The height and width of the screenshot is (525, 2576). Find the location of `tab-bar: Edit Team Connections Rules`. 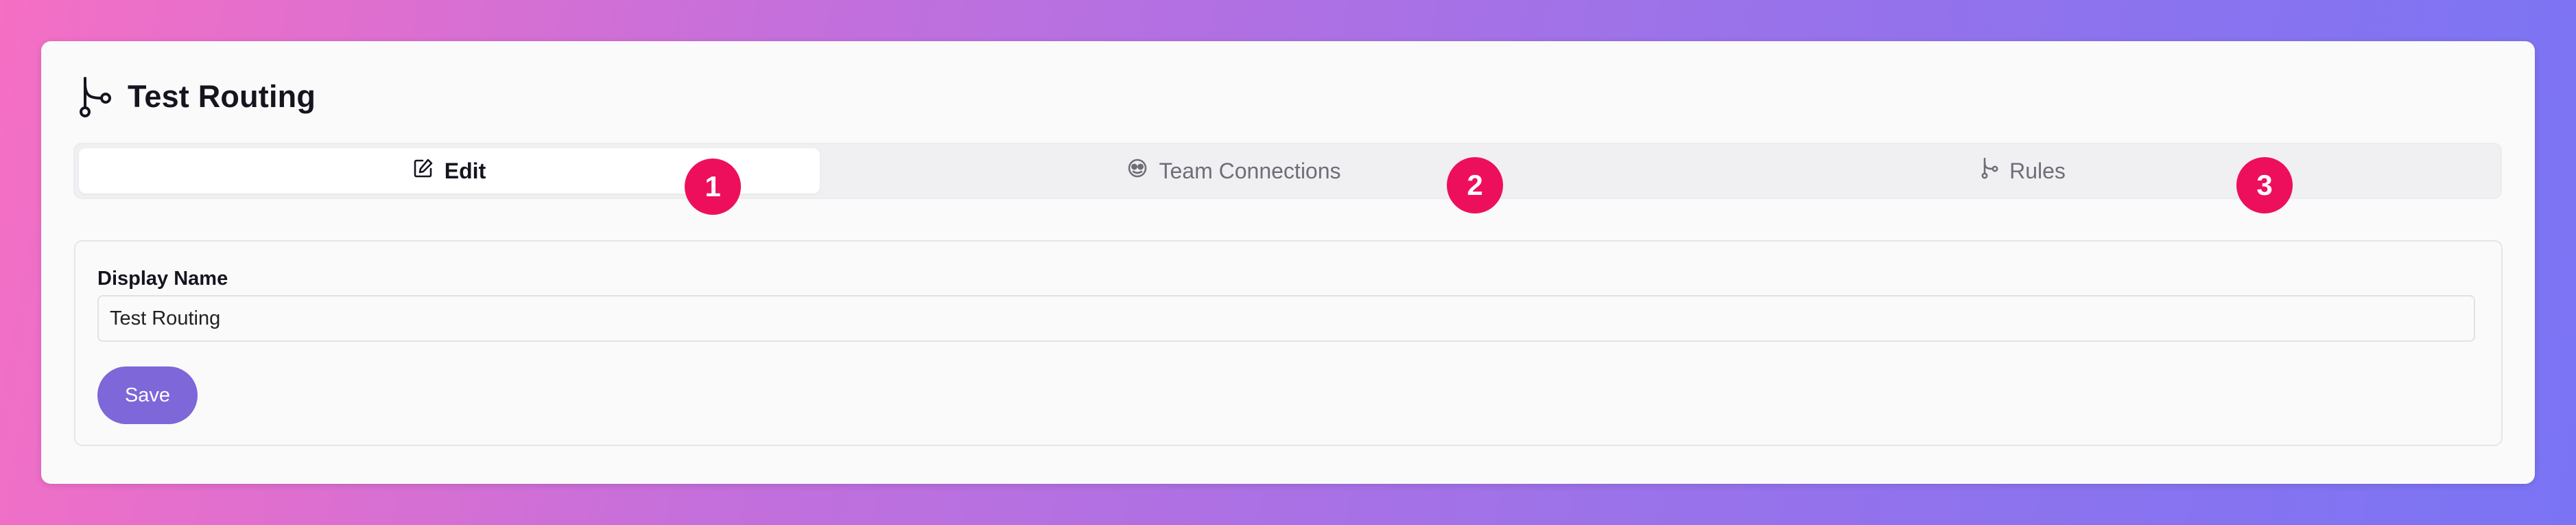

tab-bar: Edit Team Connections Rules is located at coordinates (1287, 171).